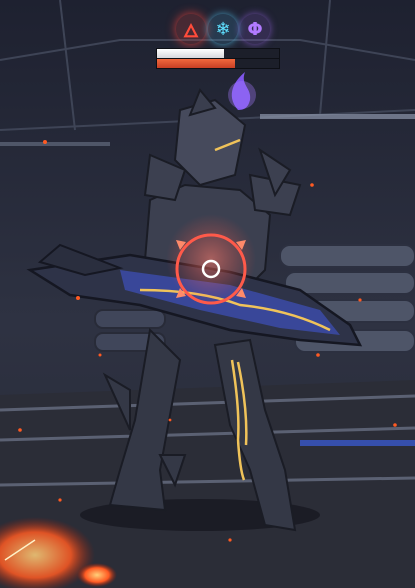  I want to click on cryo-element-icon: ❄, so click(223, 29).